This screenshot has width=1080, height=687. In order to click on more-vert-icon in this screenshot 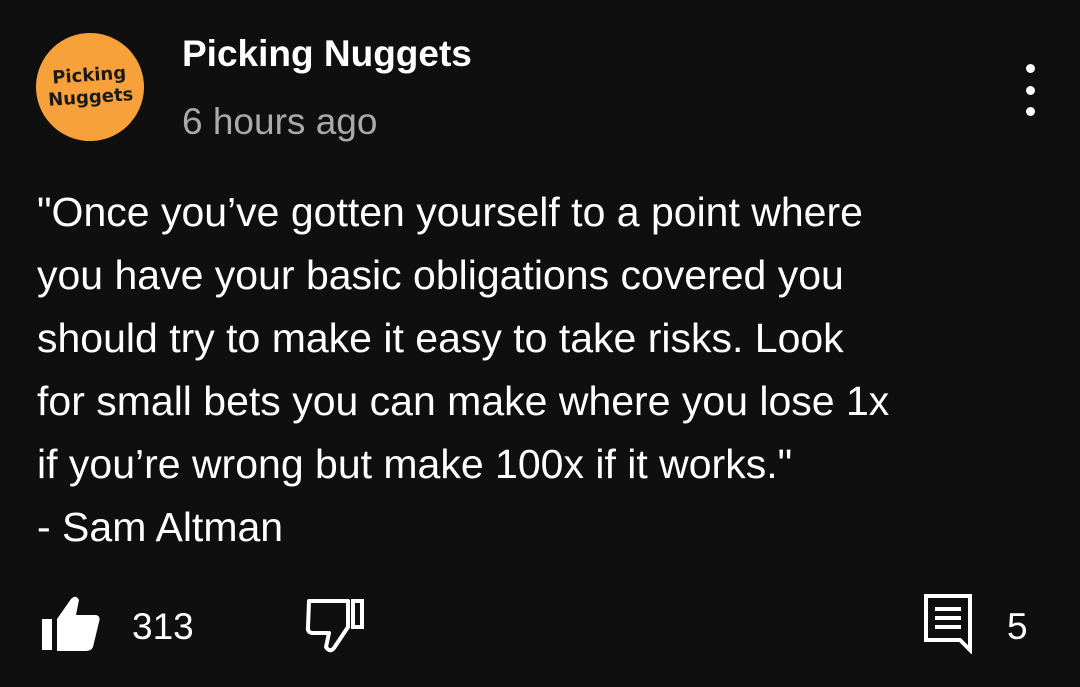, I will do `click(1030, 90)`.